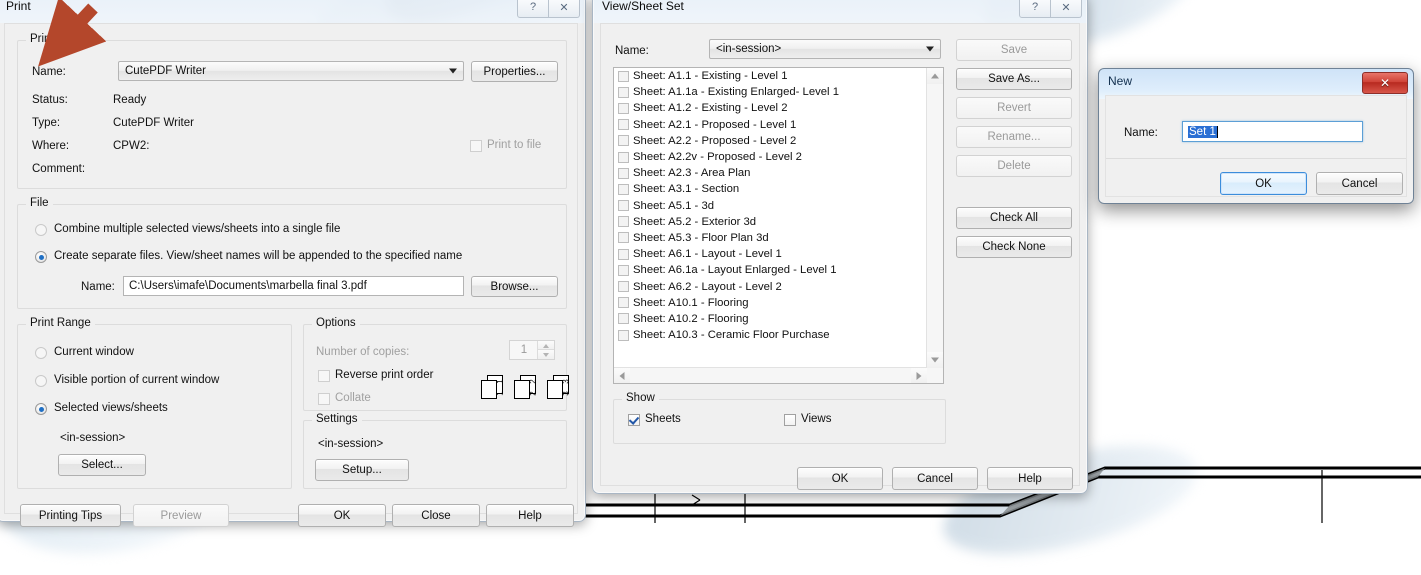 The width and height of the screenshot is (1421, 575). I want to click on sheet-list-item: Sheet: A10.1 - Flooring, so click(770, 303).